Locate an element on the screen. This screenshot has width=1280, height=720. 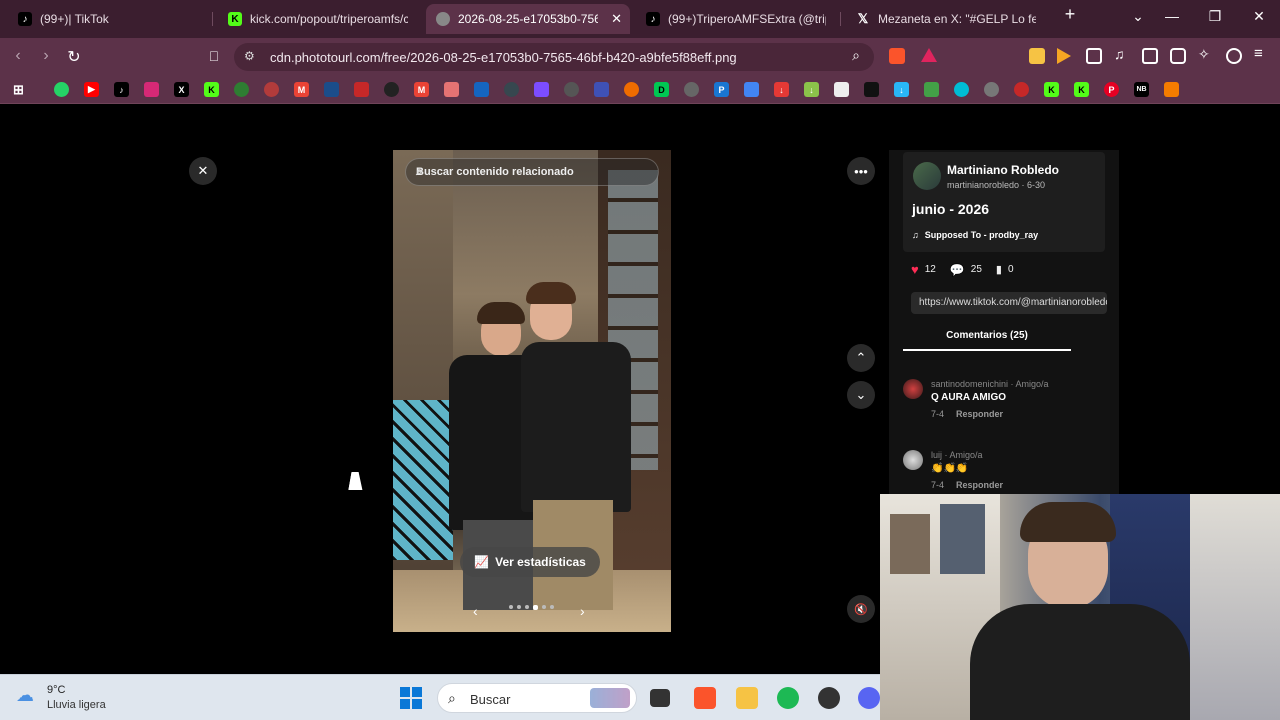
weather-condition: Lluvia ligera is located at coordinates (76, 705).